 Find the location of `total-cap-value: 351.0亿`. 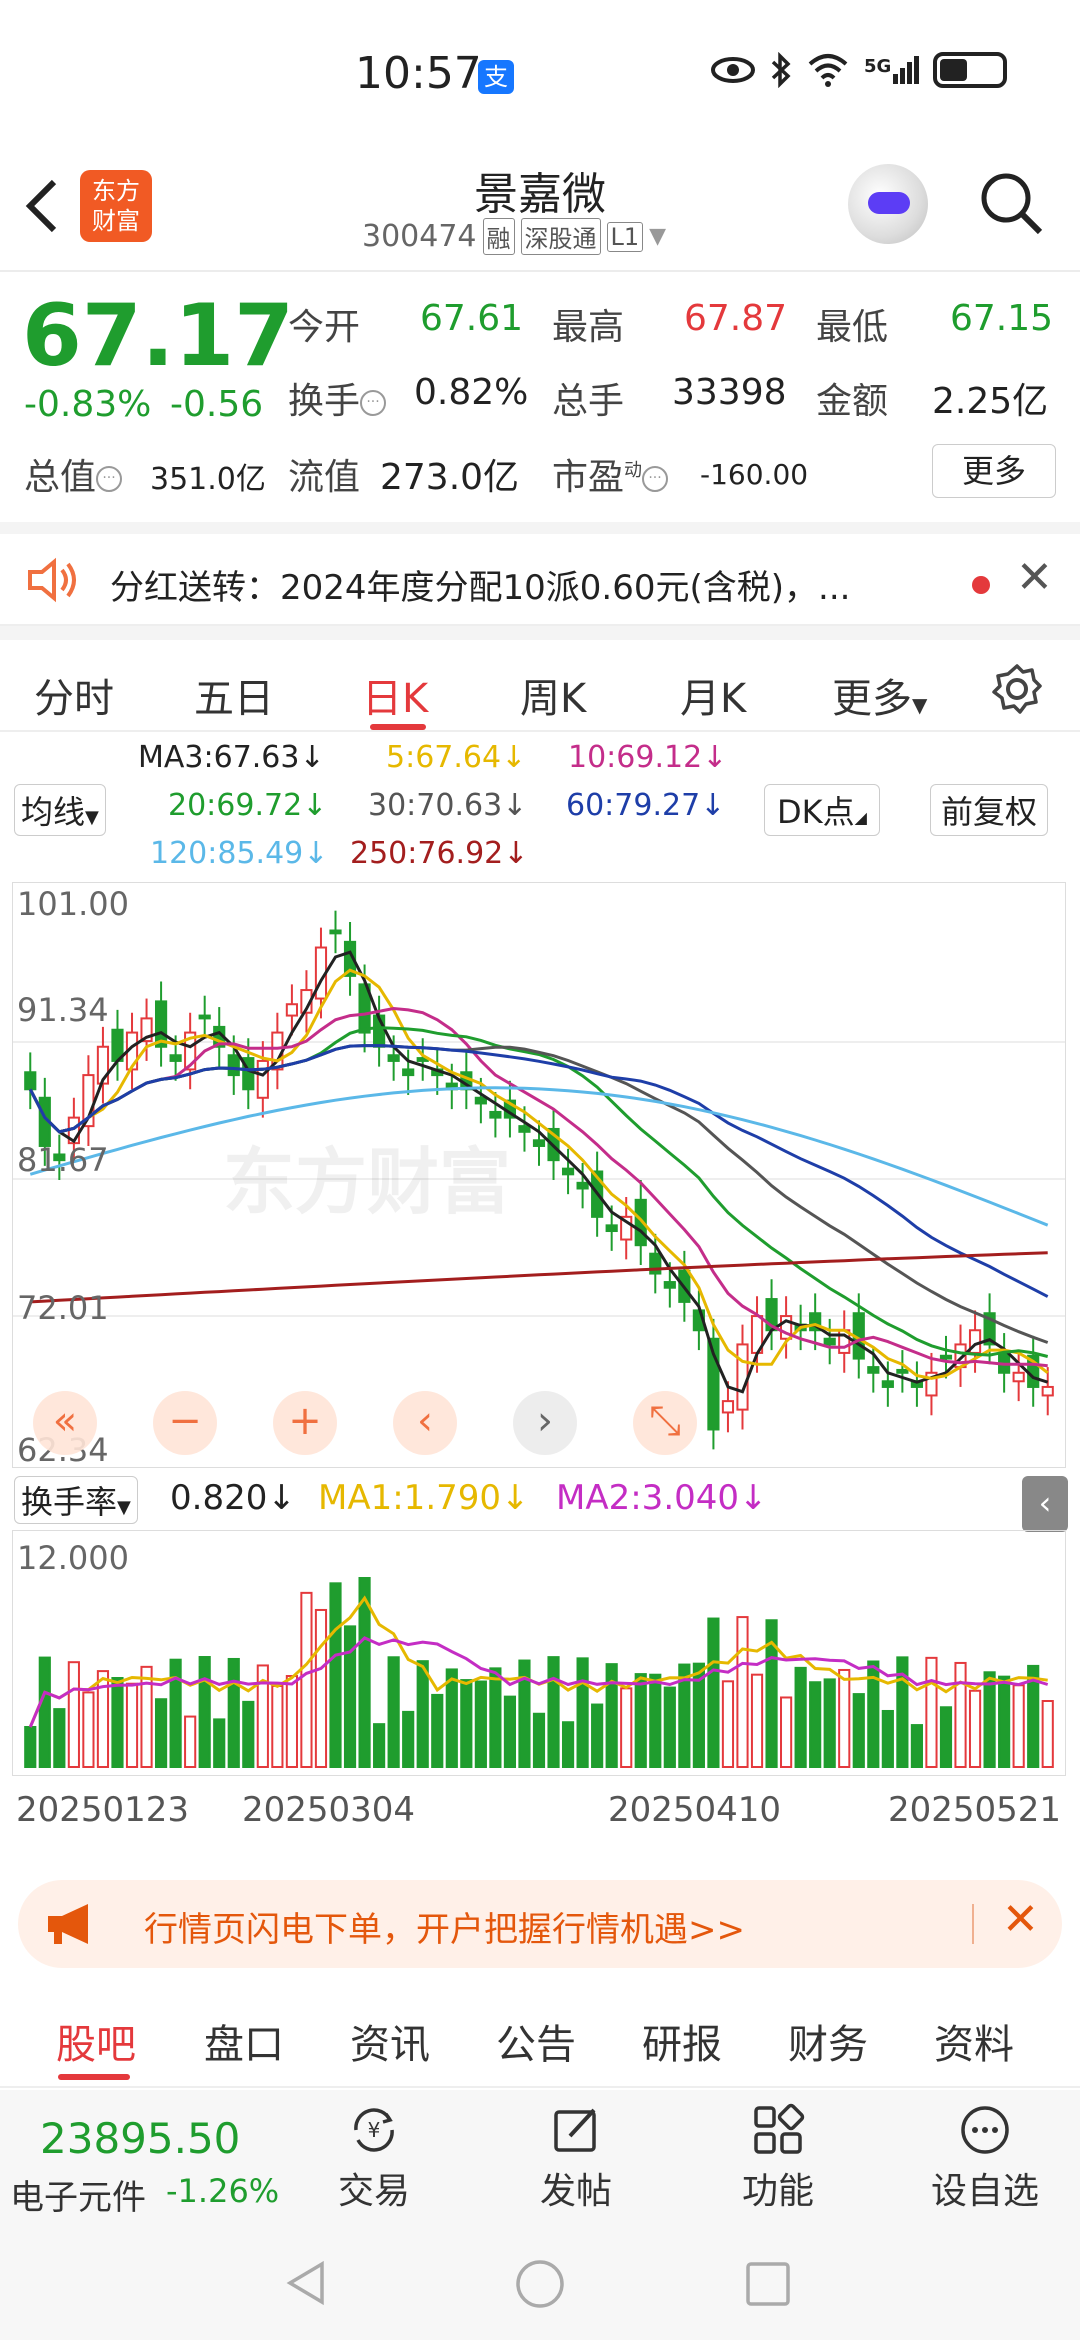

total-cap-value: 351.0亿 is located at coordinates (208, 479).